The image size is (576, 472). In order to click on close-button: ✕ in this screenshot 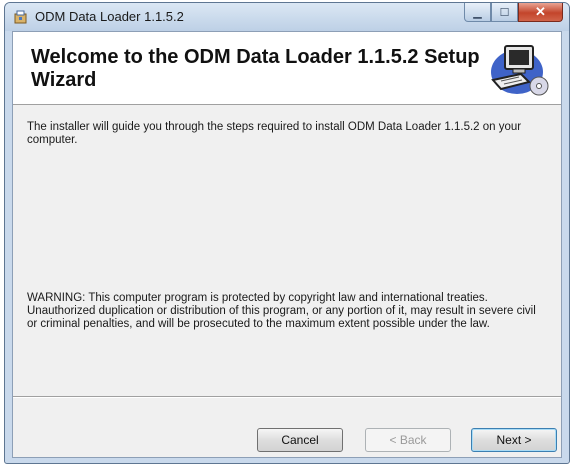, I will do `click(540, 12)`.